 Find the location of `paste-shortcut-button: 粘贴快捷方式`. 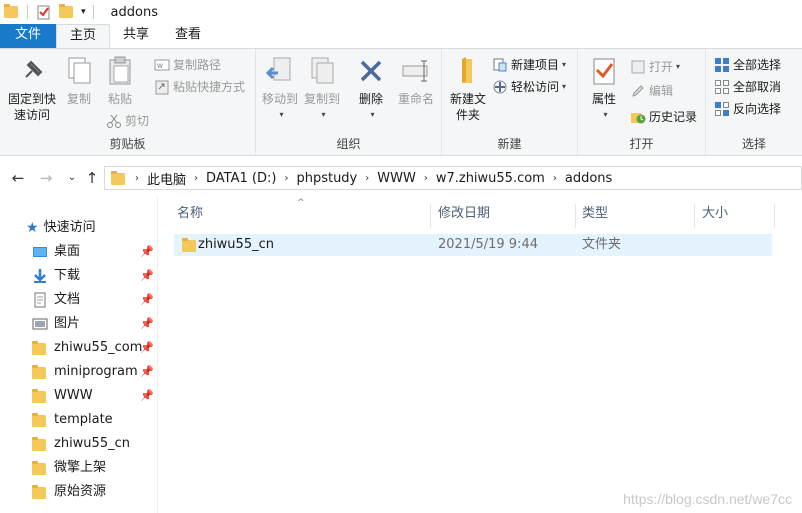

paste-shortcut-button: 粘贴快捷方式 is located at coordinates (199, 87).